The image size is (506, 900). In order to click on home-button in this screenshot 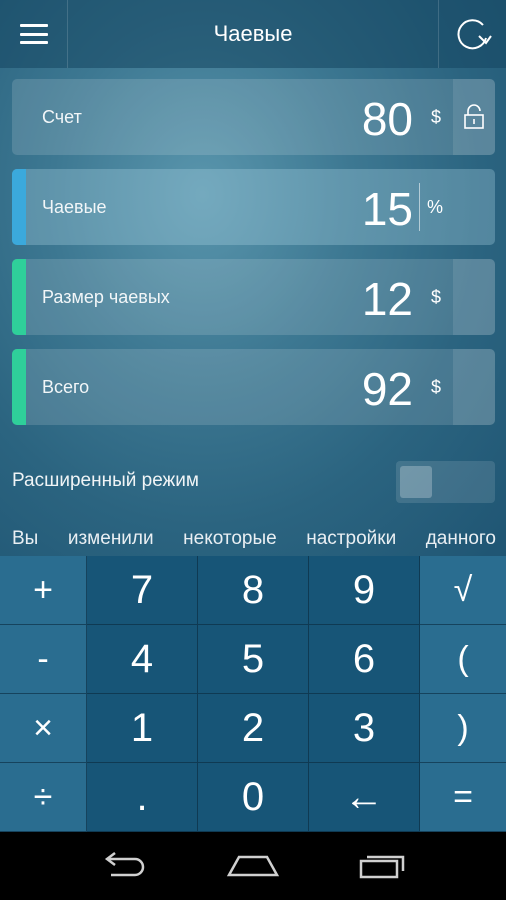, I will do `click(253, 866)`.